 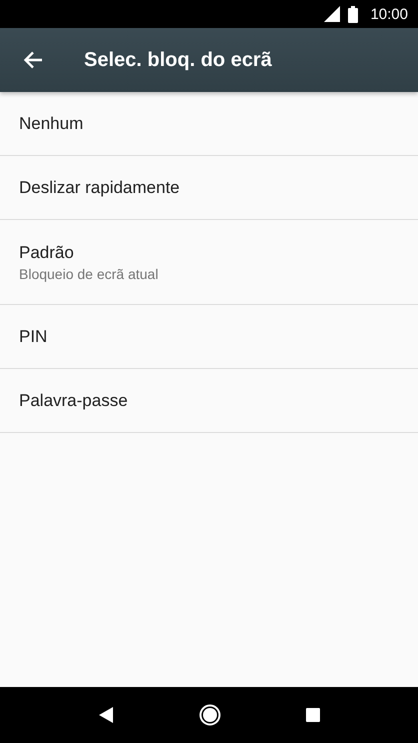 What do you see at coordinates (51, 124) in the screenshot?
I see `option-title: Nenhum` at bounding box center [51, 124].